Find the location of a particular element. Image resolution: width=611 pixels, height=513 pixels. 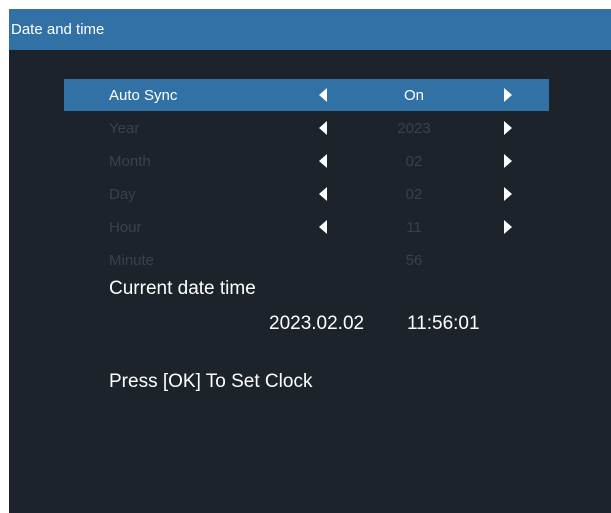

setting-label: Day is located at coordinates (122, 194).